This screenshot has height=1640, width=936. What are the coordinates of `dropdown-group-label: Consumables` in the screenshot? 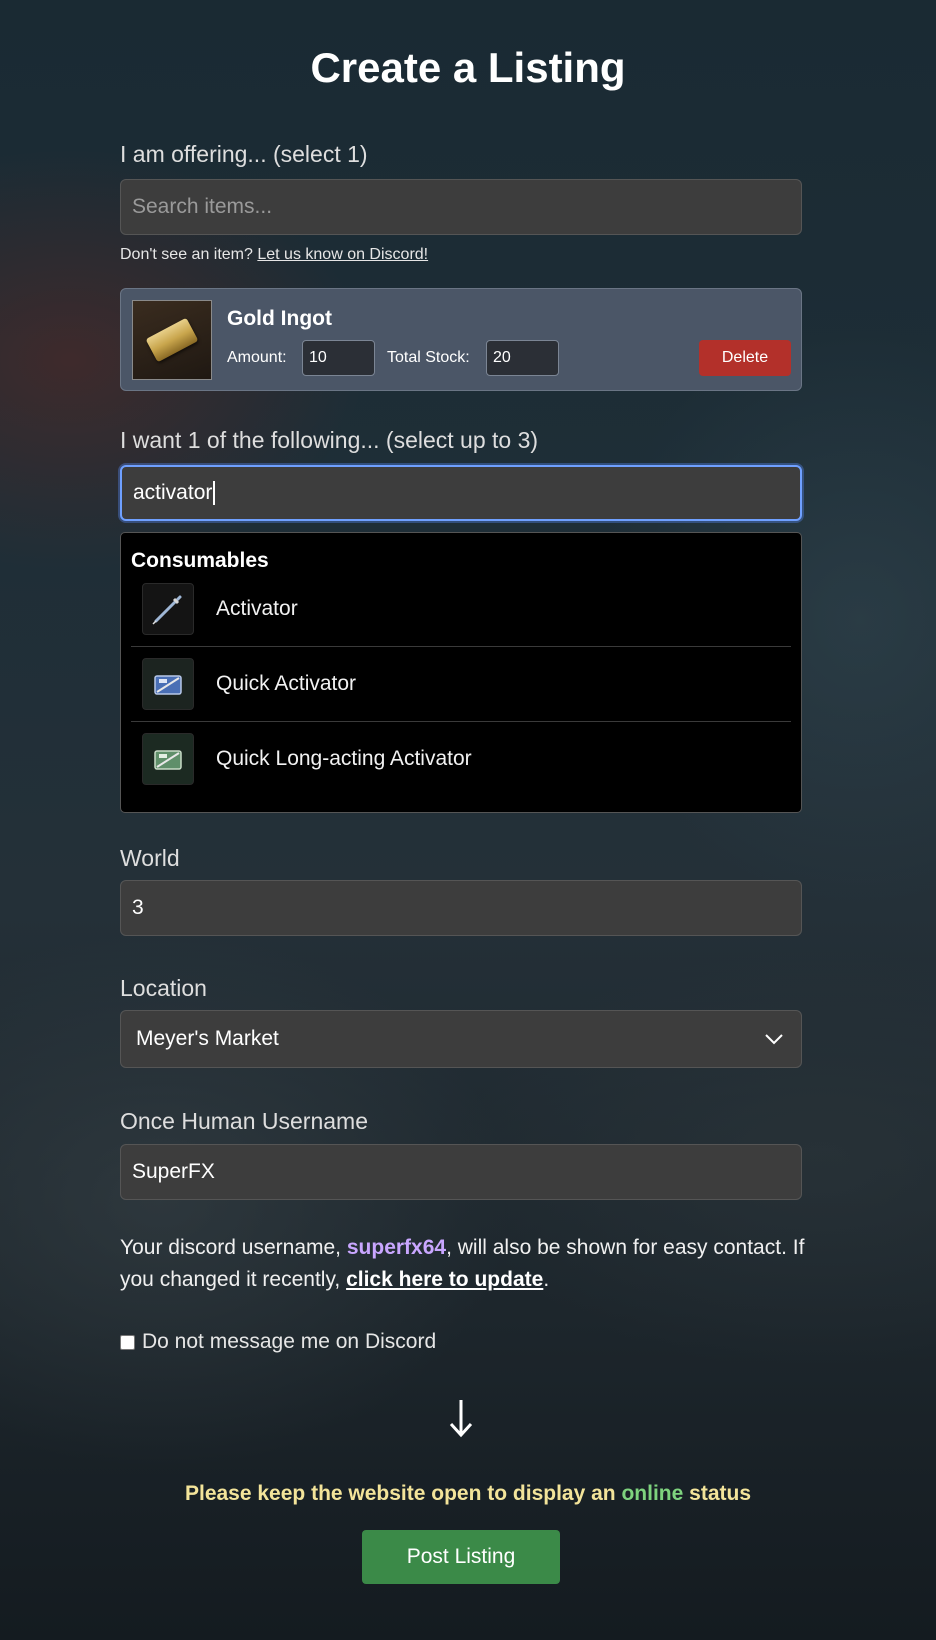 It's located at (200, 560).